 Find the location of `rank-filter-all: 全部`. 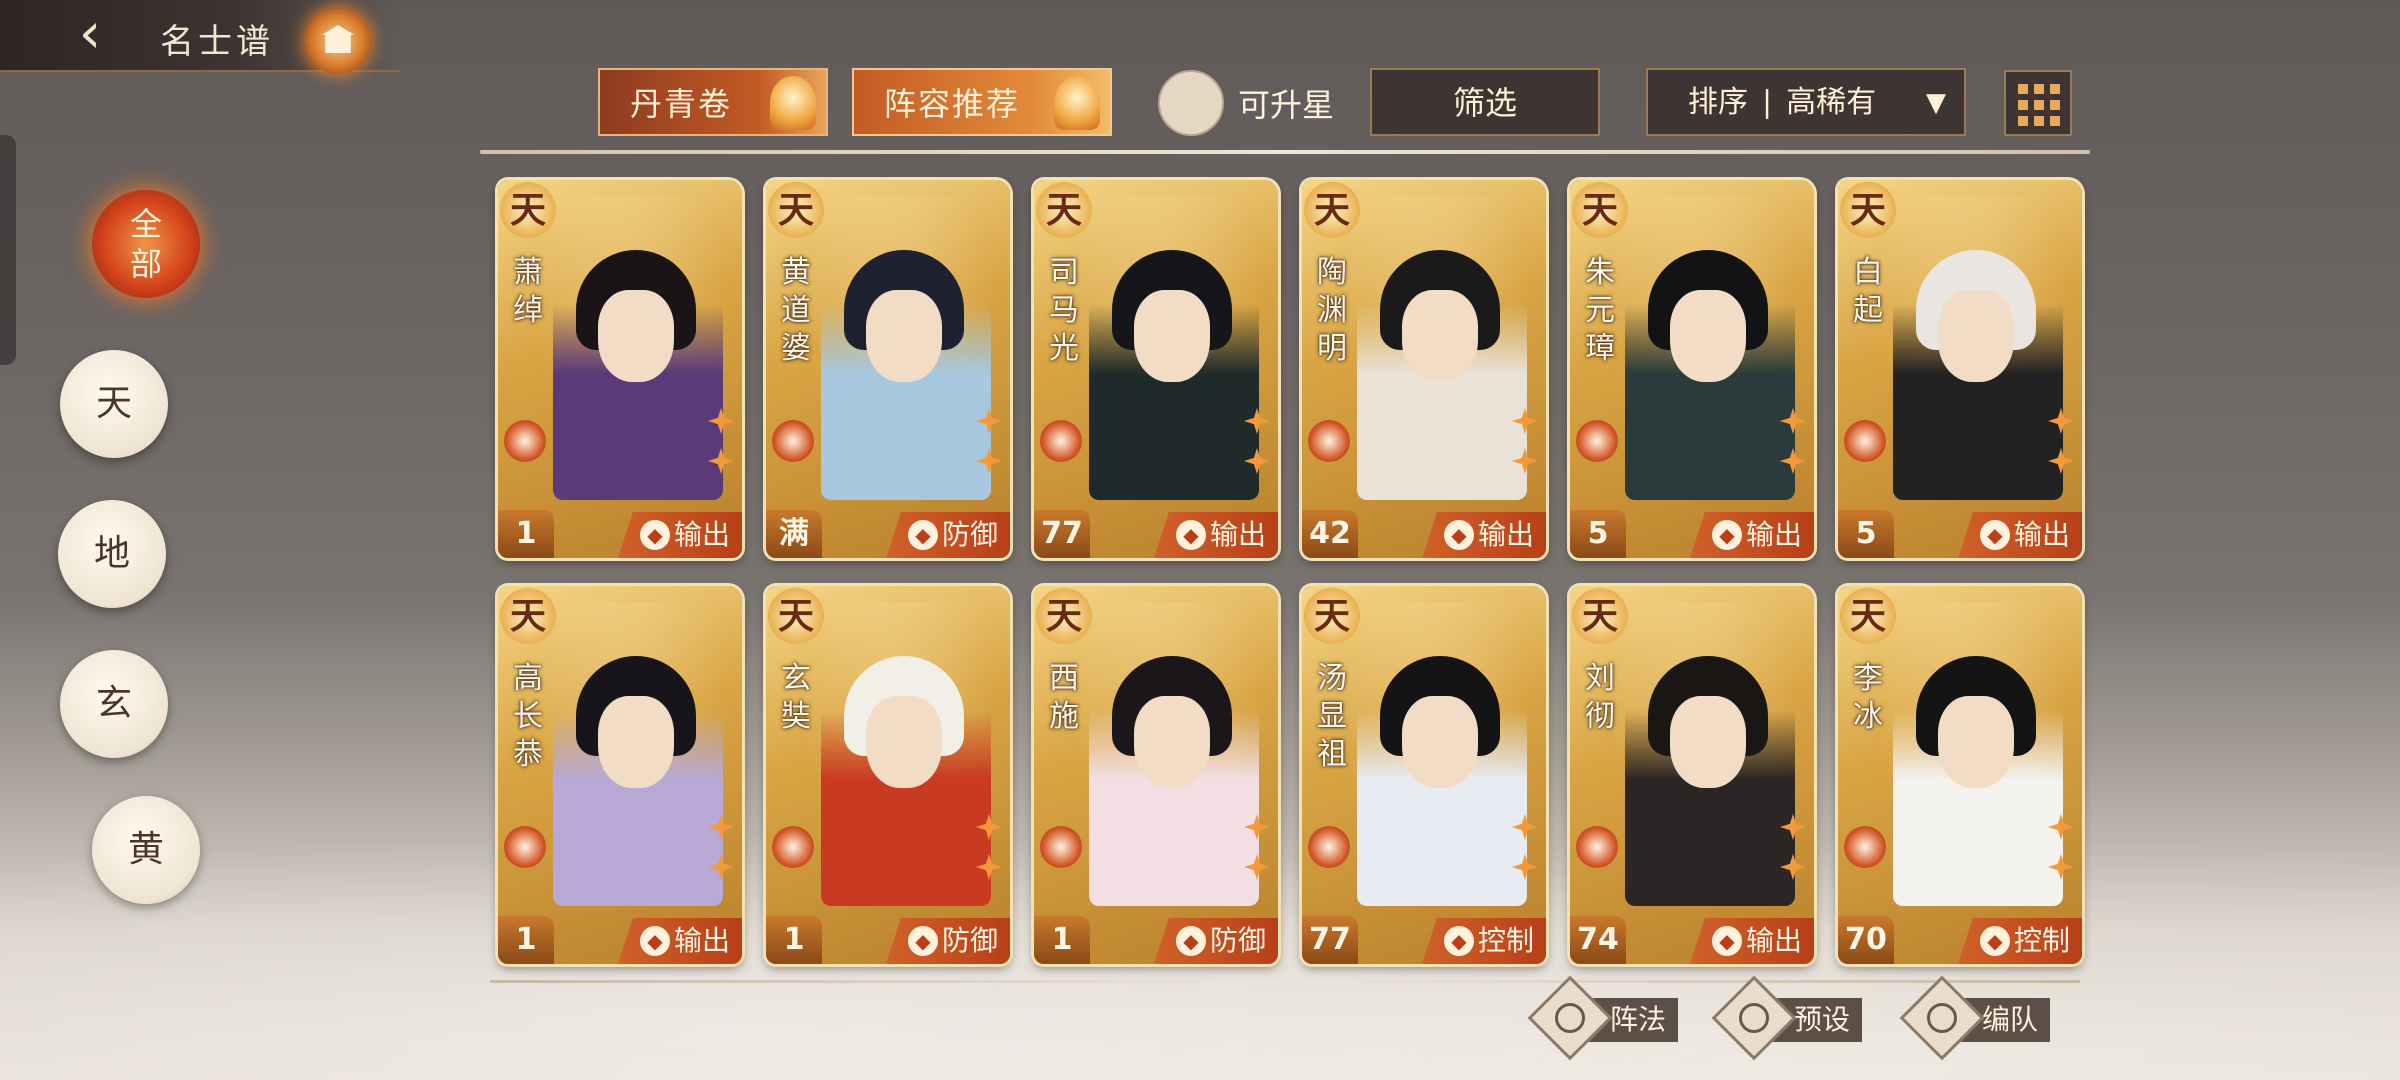

rank-filter-all: 全部 is located at coordinates (146, 244).